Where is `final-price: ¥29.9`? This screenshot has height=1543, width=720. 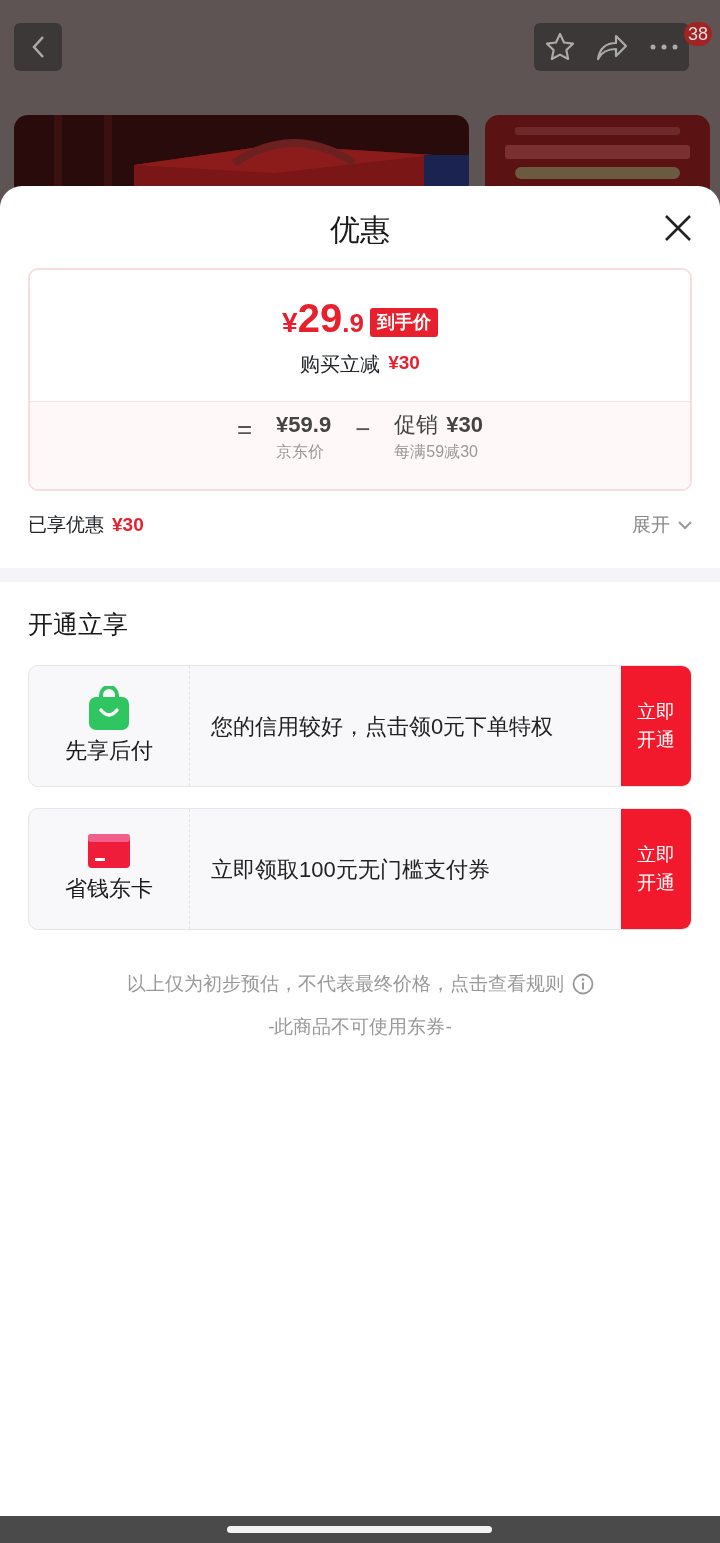 final-price: ¥29.9 is located at coordinates (323, 320).